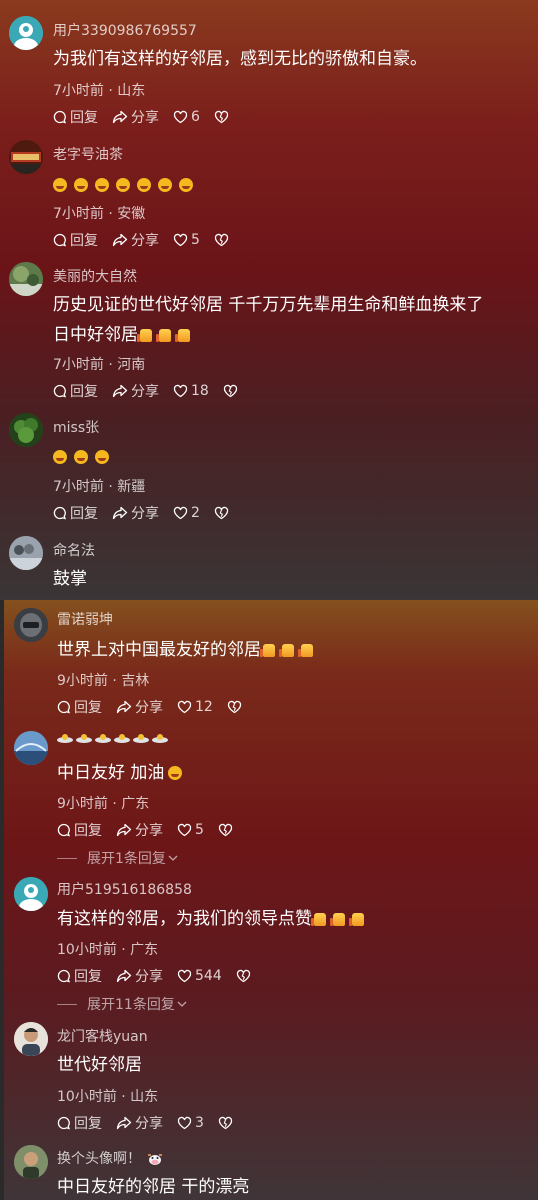  Describe the element at coordinates (85, 619) in the screenshot. I see `username: 雷诺弱坤` at that location.